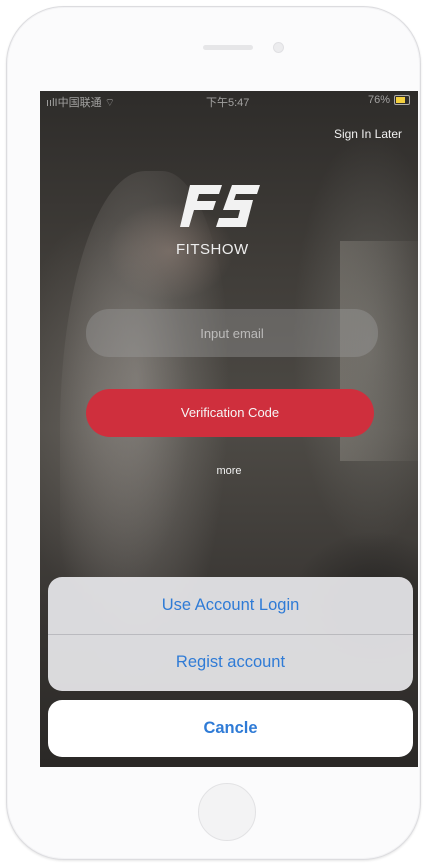 The height and width of the screenshot is (864, 427). What do you see at coordinates (402, 100) in the screenshot?
I see `battery-icon` at bounding box center [402, 100].